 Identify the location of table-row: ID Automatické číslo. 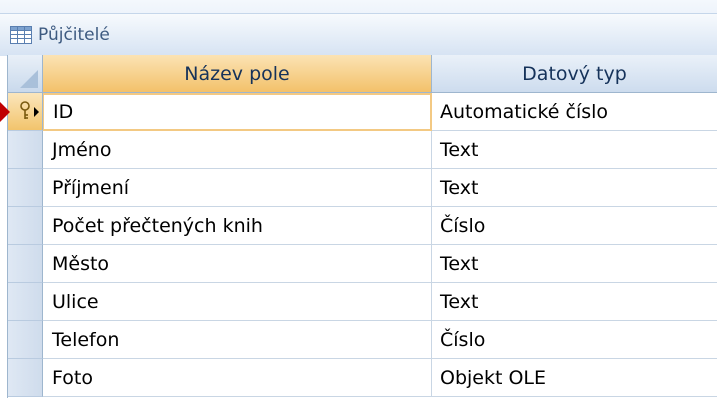
(362, 112).